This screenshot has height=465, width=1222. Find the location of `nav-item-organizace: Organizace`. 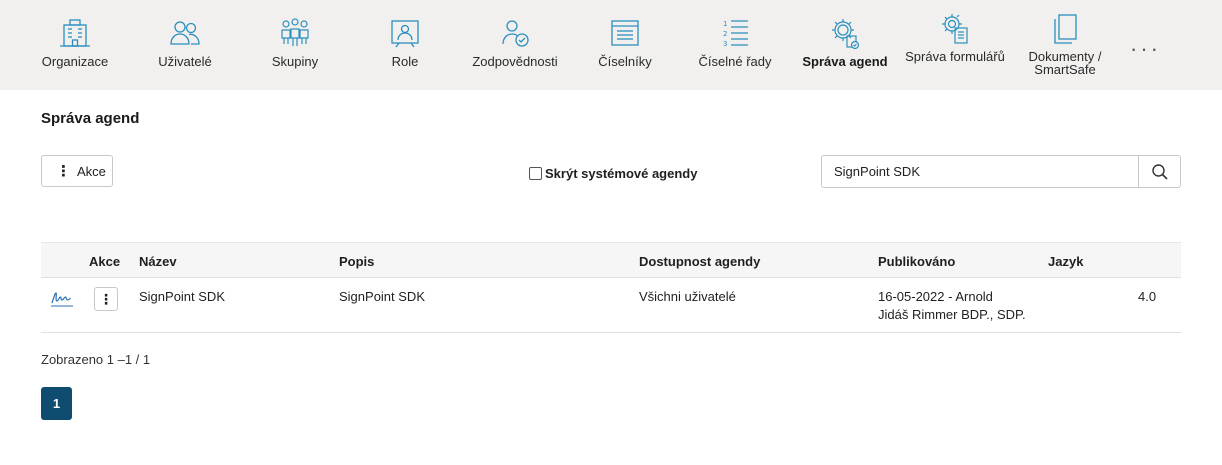

nav-item-organizace: Organizace is located at coordinates (75, 45).